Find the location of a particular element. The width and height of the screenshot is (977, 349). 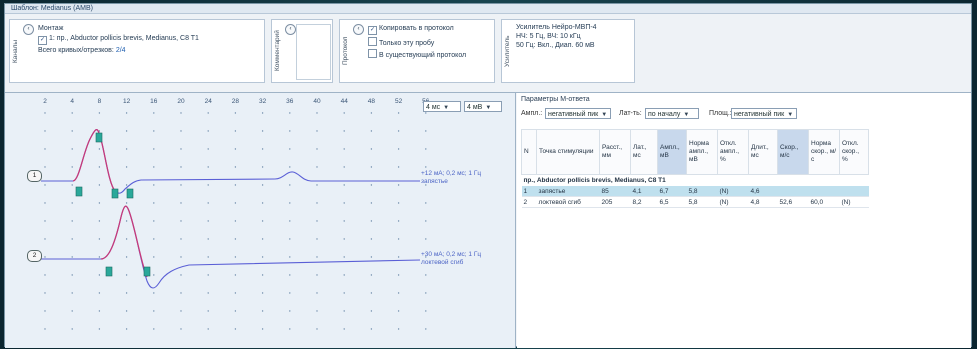

time-tick-label: 12 is located at coordinates (127, 101).